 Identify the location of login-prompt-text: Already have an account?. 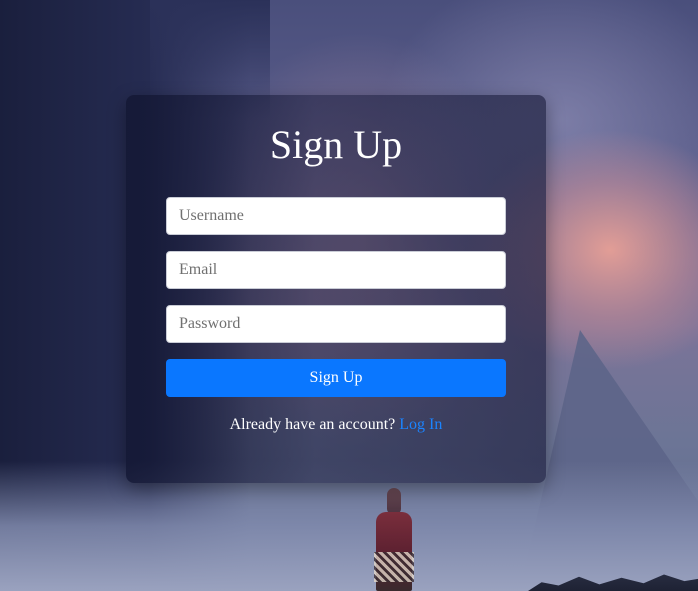
(312, 424).